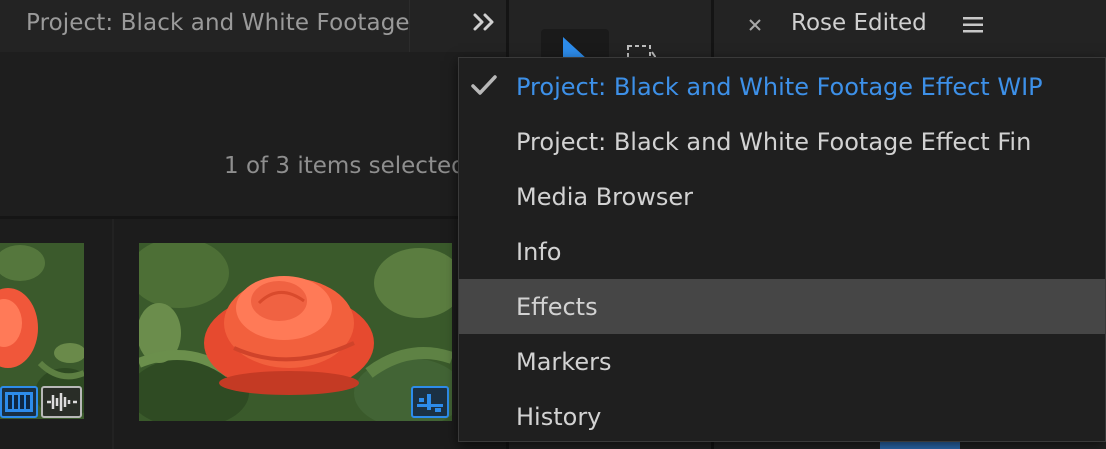 The width and height of the screenshot is (1106, 449). I want to click on menu-item-history: History, so click(782, 416).